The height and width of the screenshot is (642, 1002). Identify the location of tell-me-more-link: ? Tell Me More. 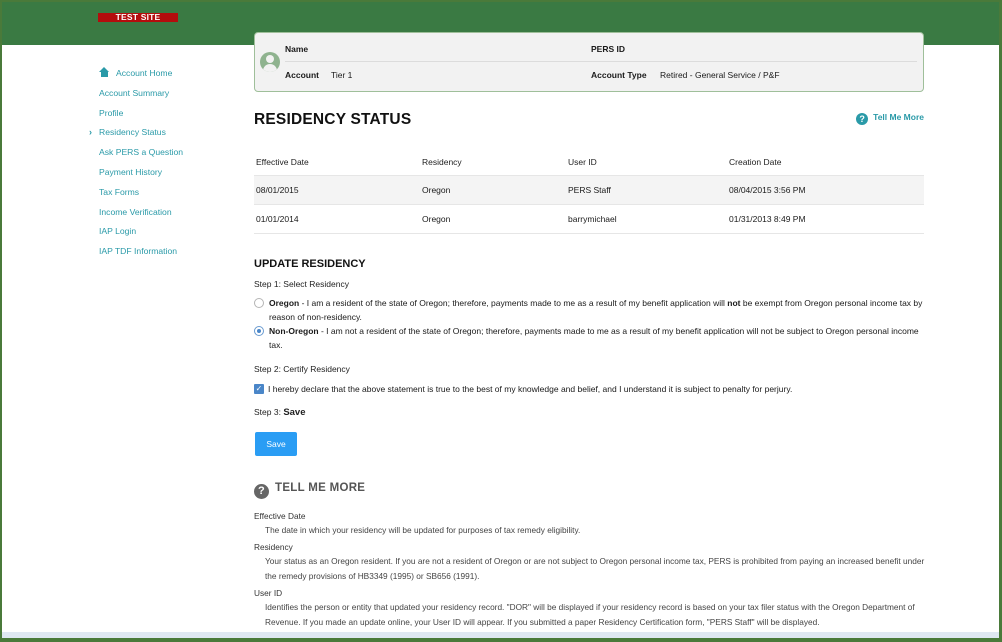
(890, 118).